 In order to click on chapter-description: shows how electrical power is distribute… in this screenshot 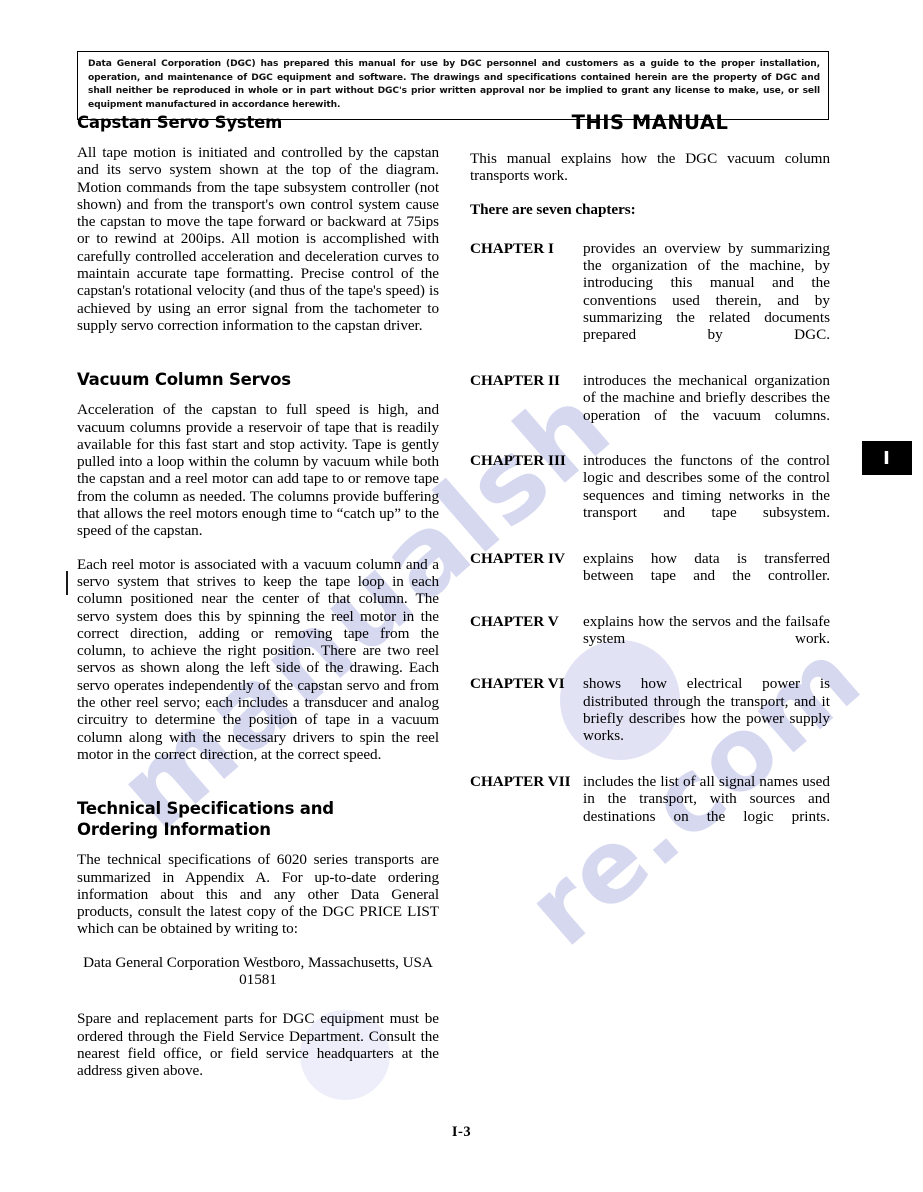, I will do `click(706, 710)`.